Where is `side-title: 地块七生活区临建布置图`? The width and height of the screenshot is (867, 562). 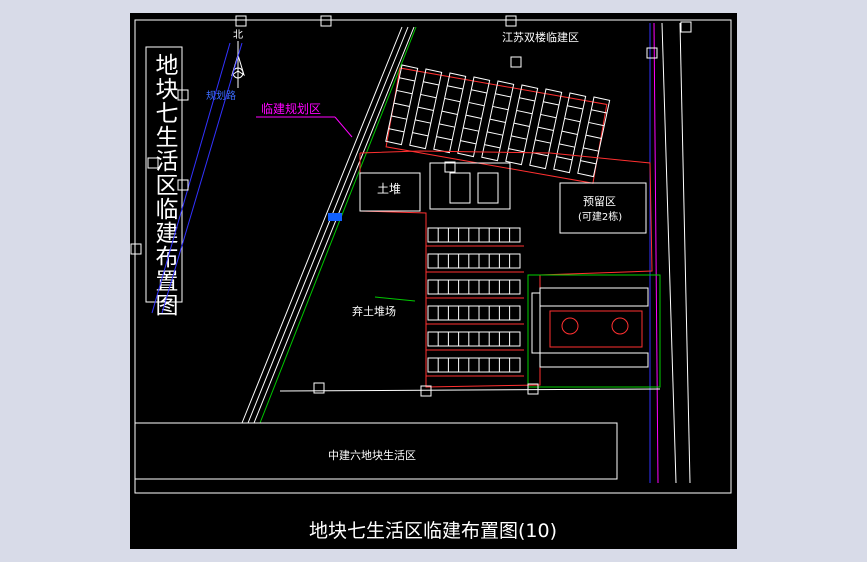
side-title: 地块七生活区临建布置图 is located at coordinates (165, 185).